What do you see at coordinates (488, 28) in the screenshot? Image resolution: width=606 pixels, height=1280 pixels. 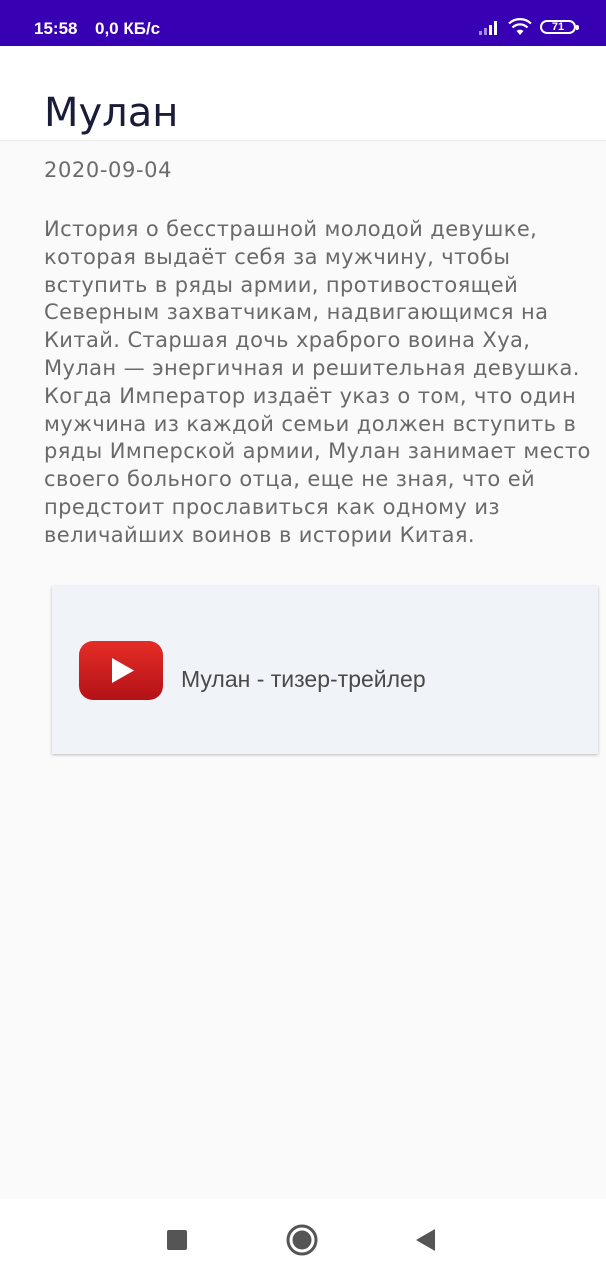 I see `signal-icon` at bounding box center [488, 28].